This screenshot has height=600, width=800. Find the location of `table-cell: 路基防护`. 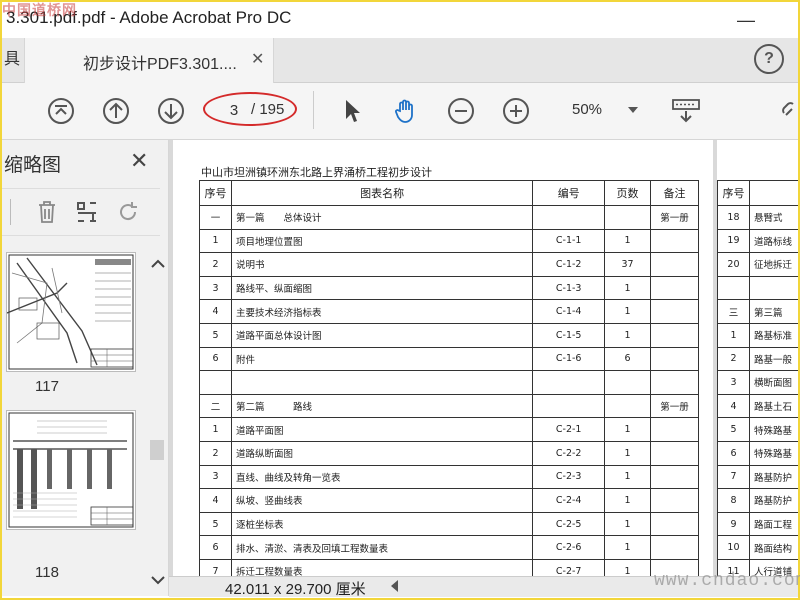

table-cell: 路基防护 is located at coordinates (773, 500).